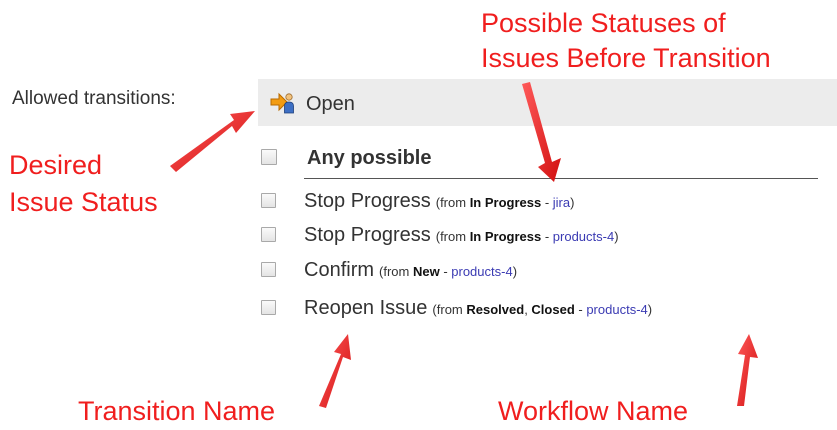  Describe the element at coordinates (212, 141) in the screenshot. I see `desired-status-arrow-icon` at that location.